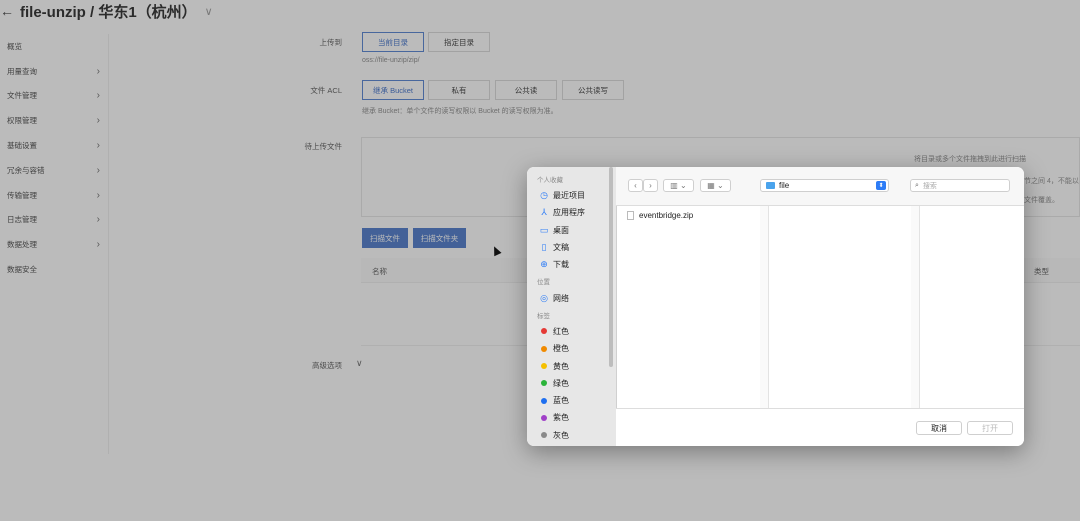  I want to click on search-field: ⌕ 搜索, so click(960, 185).